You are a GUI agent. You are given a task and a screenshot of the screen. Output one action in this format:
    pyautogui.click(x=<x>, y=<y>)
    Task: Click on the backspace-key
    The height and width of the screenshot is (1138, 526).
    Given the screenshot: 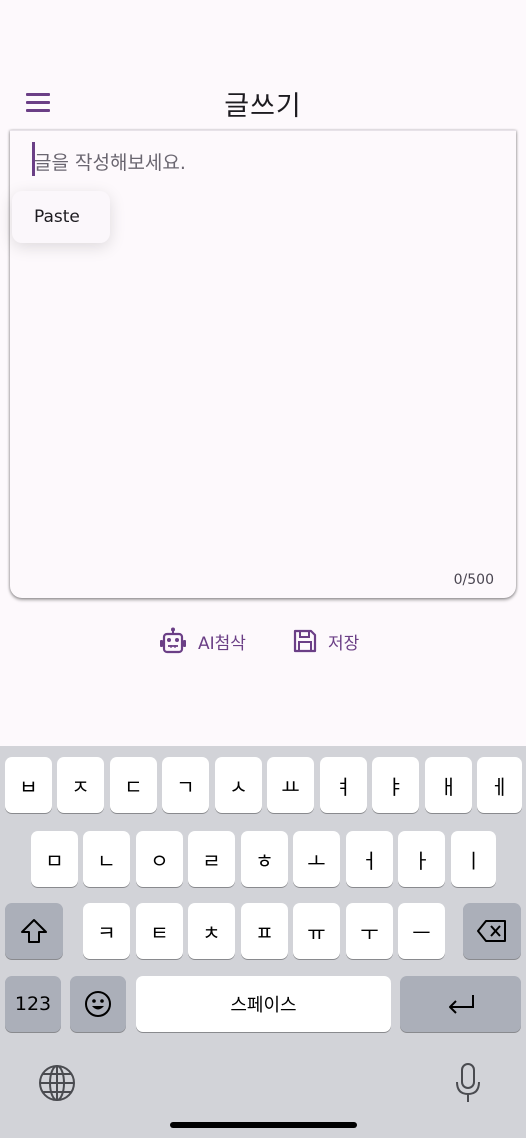 What is the action you would take?
    pyautogui.click(x=492, y=931)
    